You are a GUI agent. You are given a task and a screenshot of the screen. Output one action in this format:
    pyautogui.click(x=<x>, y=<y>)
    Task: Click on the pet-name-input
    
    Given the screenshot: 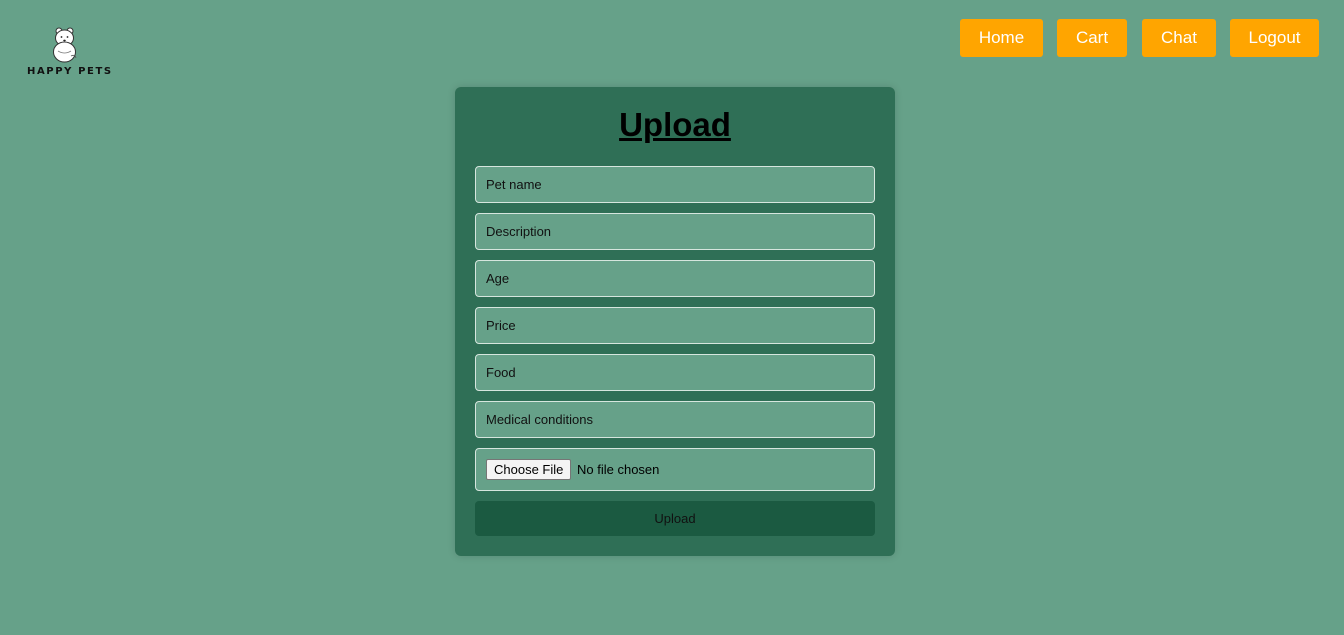 What is the action you would take?
    pyautogui.click(x=675, y=184)
    